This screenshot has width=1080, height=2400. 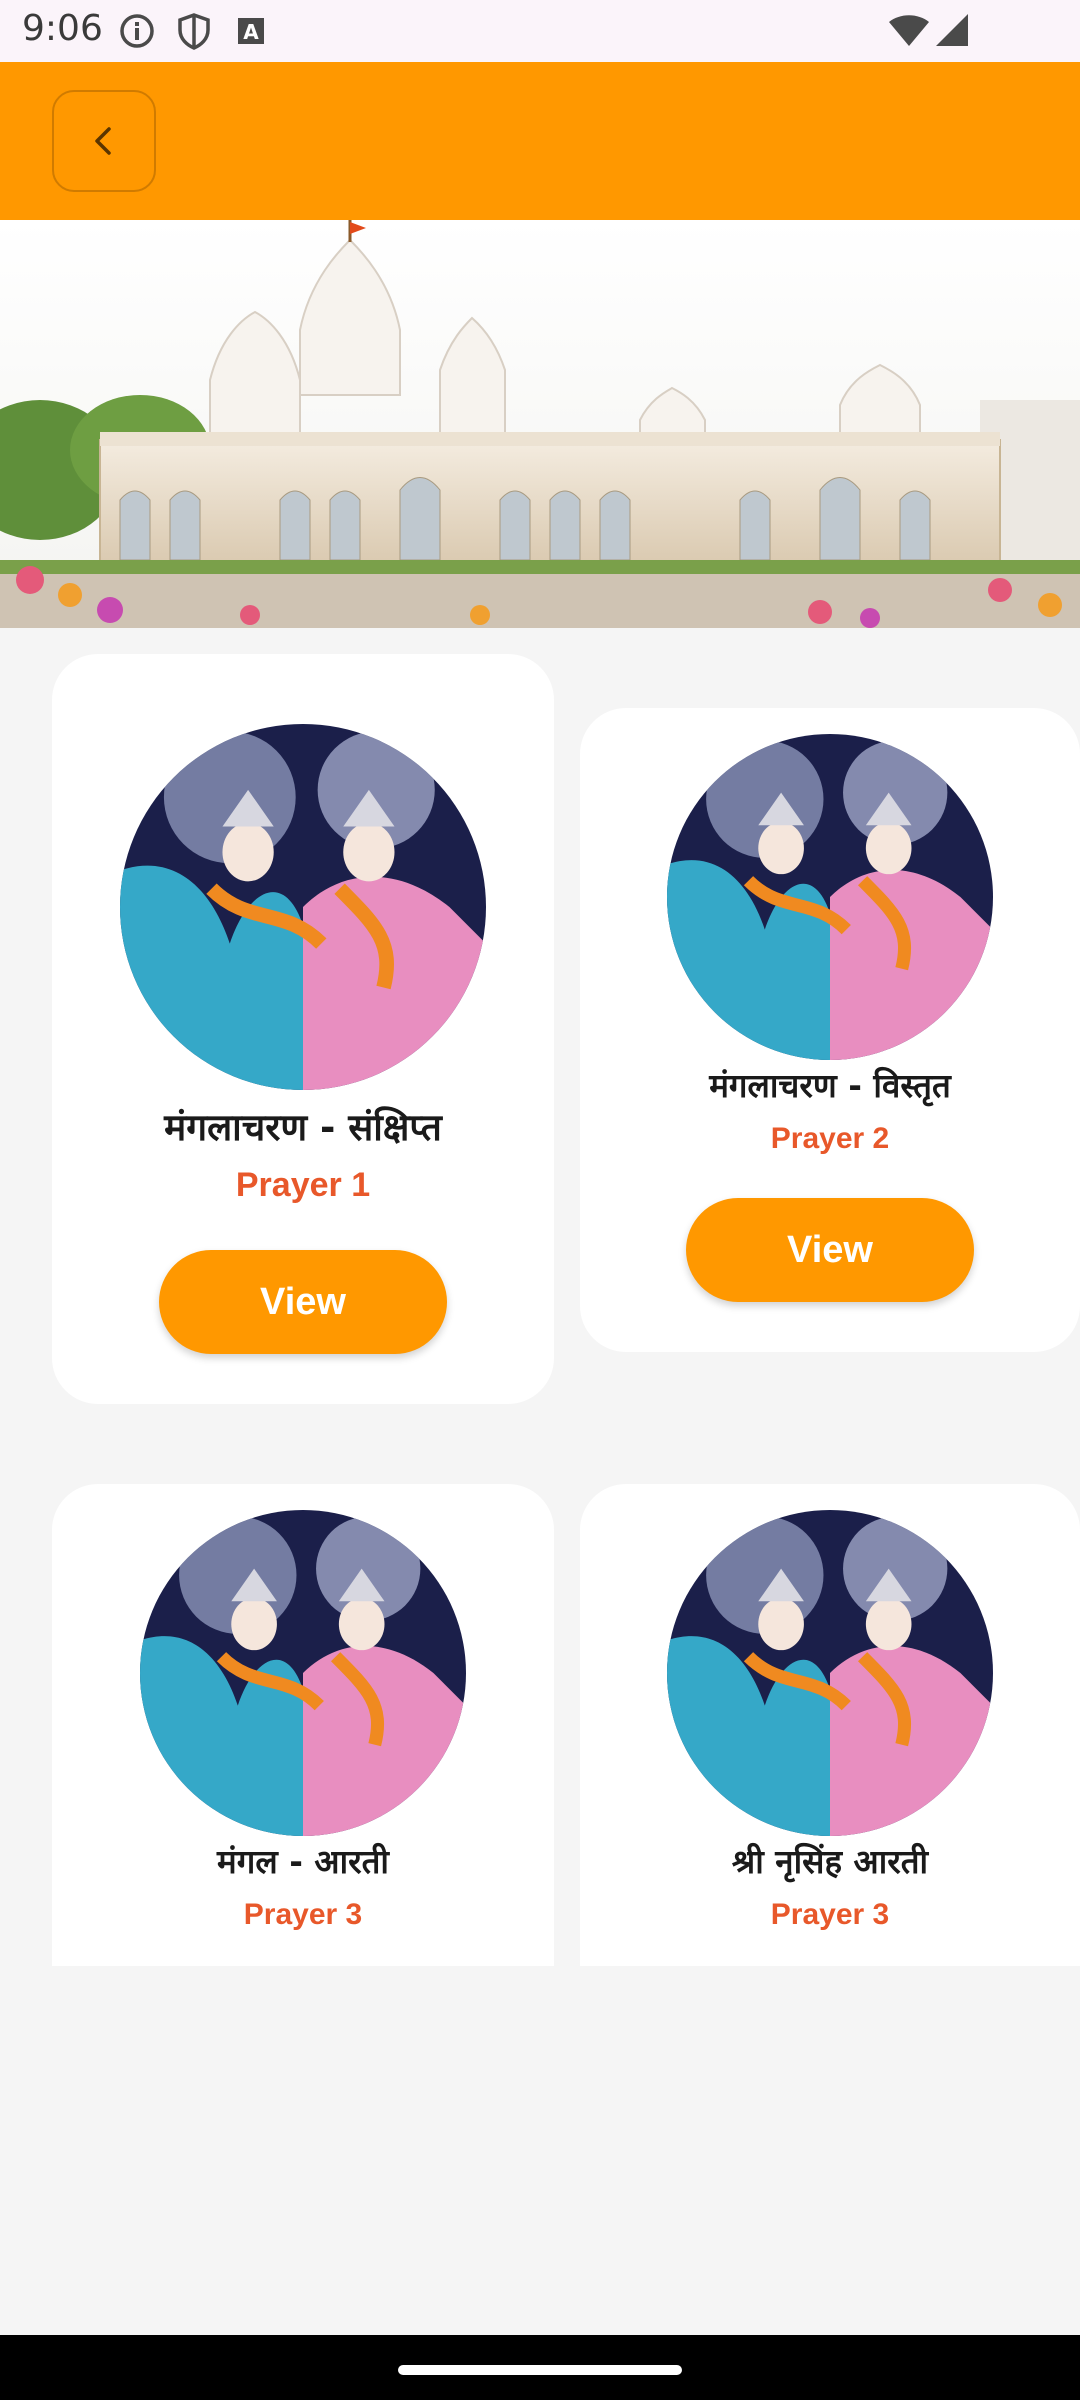 I want to click on card-title: श्री नृसिंह आरती, so click(x=830, y=1861).